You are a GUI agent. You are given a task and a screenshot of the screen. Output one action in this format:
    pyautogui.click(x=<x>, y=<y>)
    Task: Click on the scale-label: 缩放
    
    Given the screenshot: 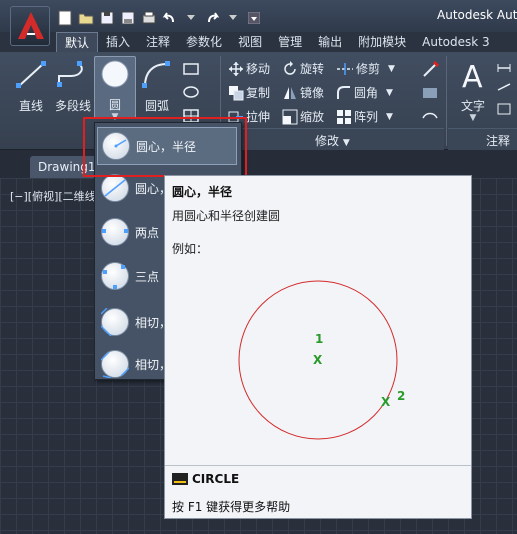 What is the action you would take?
    pyautogui.click(x=312, y=117)
    